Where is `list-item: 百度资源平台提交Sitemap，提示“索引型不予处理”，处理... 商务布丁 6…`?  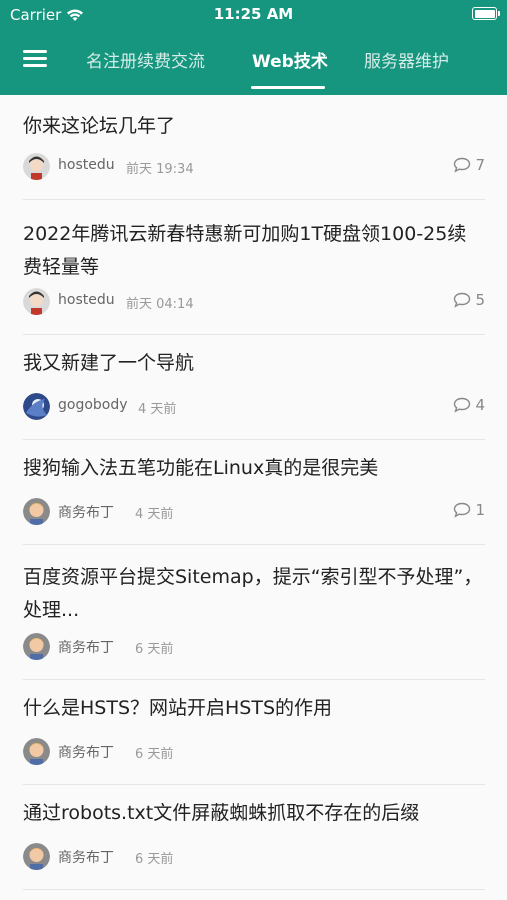 list-item: 百度资源平台提交Sitemap，提示“索引型不予处理”，处理... 商务布丁 6… is located at coordinates (254, 612).